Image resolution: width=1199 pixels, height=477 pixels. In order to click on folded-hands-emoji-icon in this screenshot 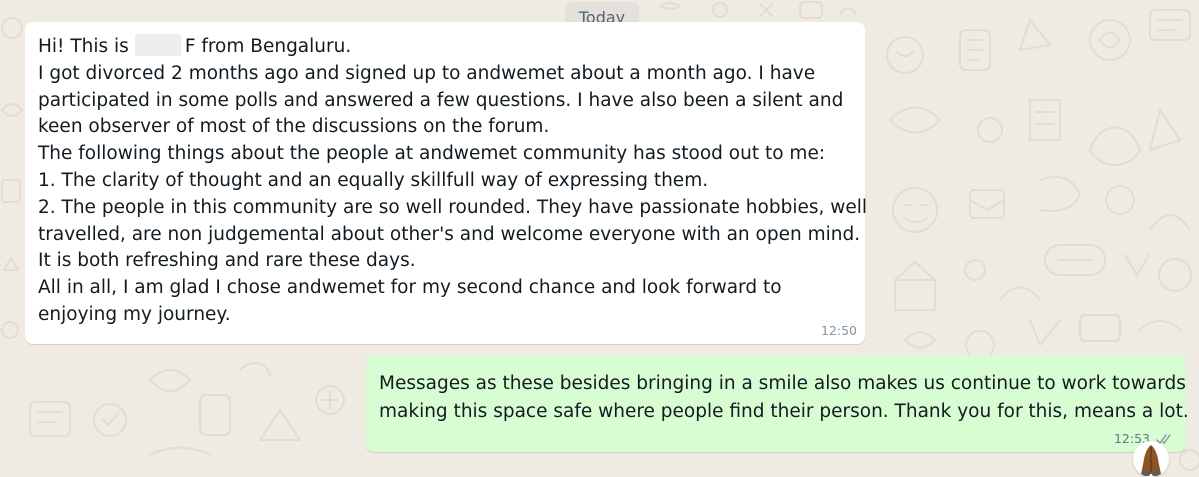, I will do `click(1151, 460)`.